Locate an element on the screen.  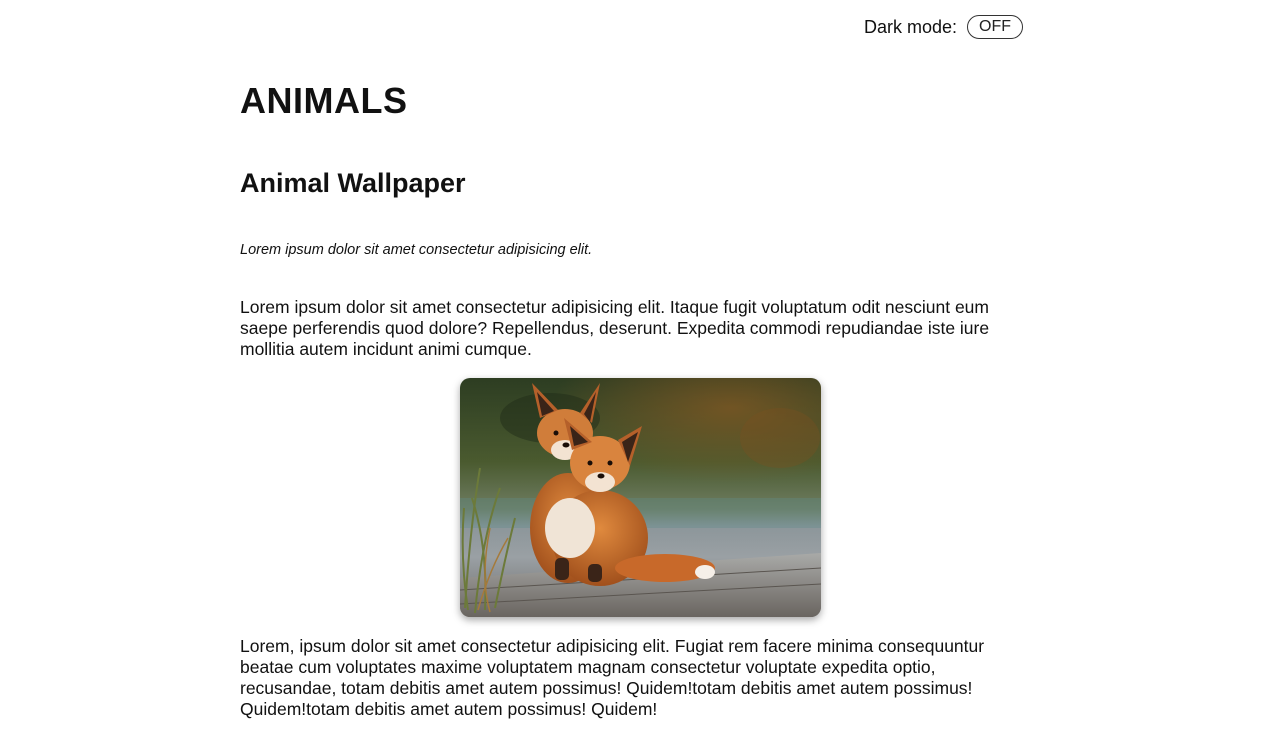
dark-mode-toggle-label: OFF is located at coordinates (995, 26).